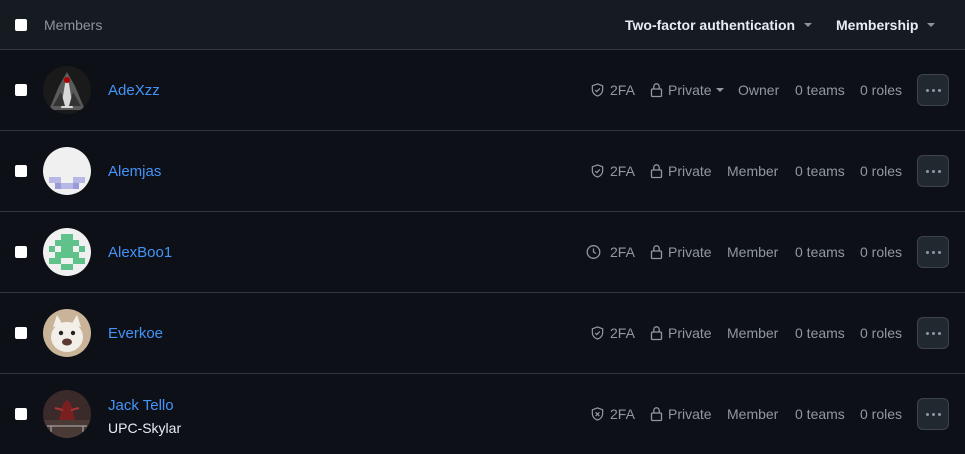 The height and width of the screenshot is (454, 965). What do you see at coordinates (141, 405) in the screenshot?
I see `member-username: Jack Tello` at bounding box center [141, 405].